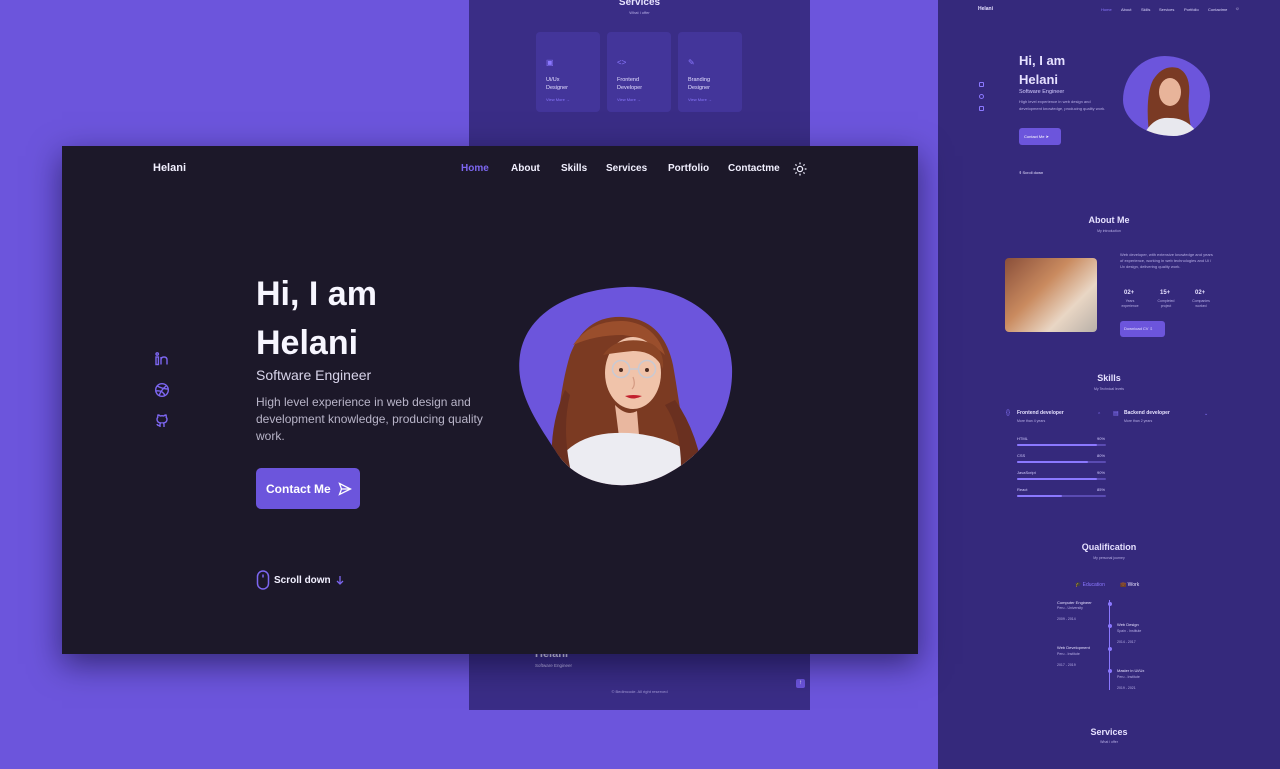  What do you see at coordinates (162, 359) in the screenshot?
I see `linkedin-icon` at bounding box center [162, 359].